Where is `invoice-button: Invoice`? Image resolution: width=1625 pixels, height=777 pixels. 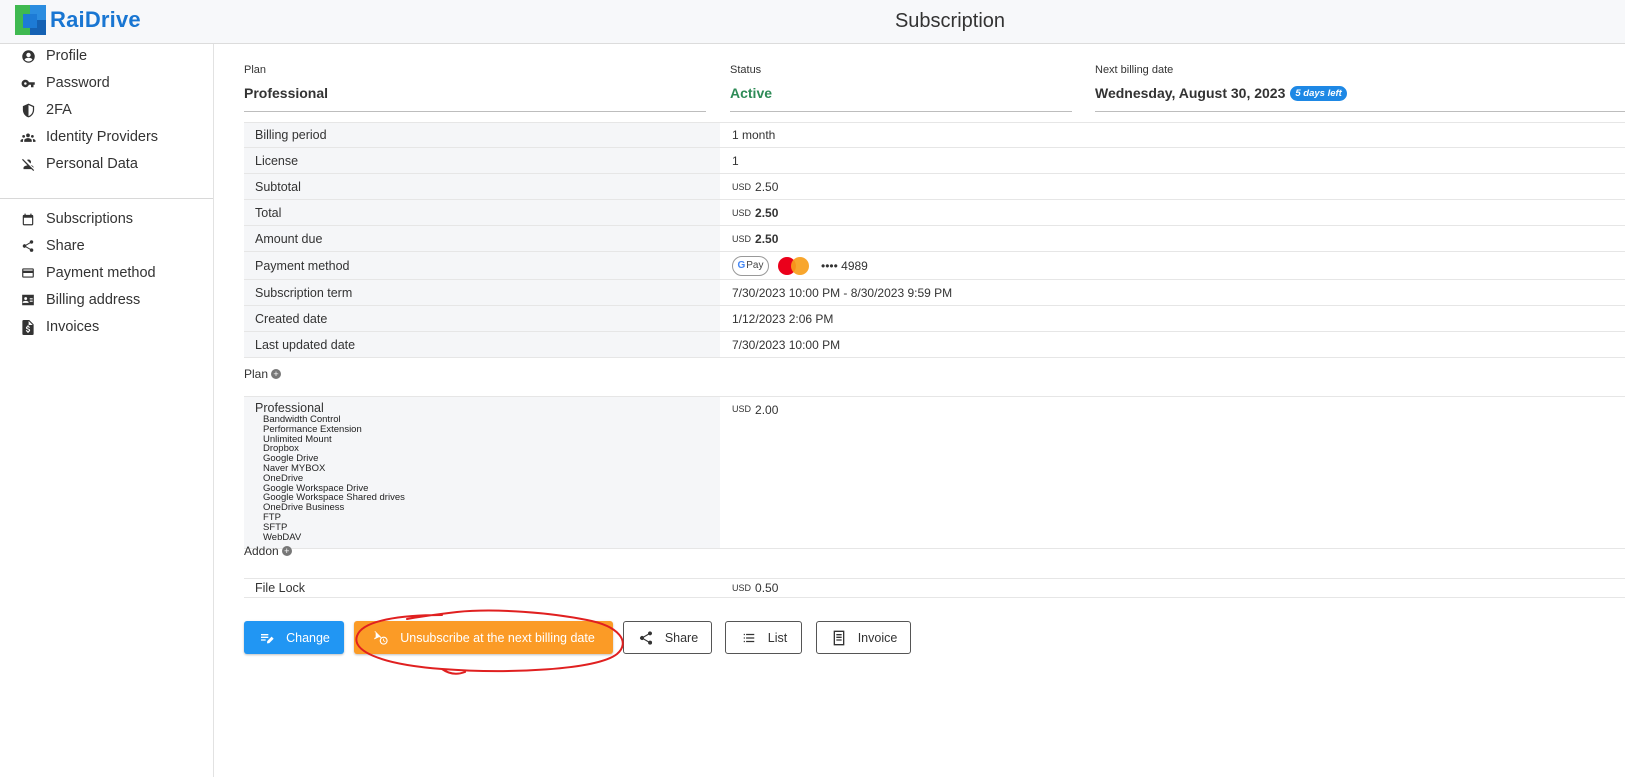
invoice-button: Invoice is located at coordinates (863, 637).